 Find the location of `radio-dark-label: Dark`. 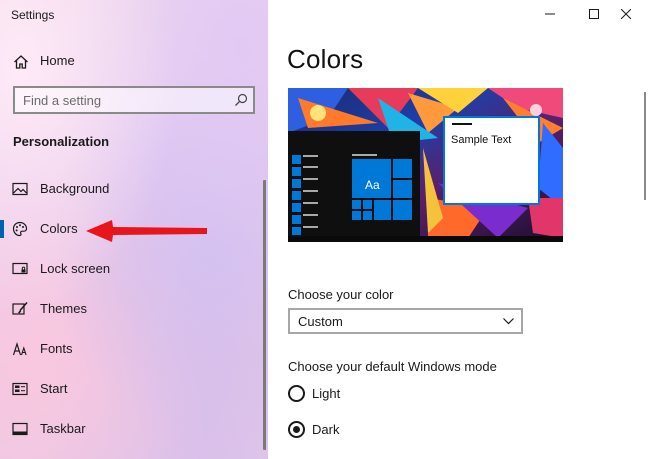

radio-dark-label: Dark is located at coordinates (326, 429).